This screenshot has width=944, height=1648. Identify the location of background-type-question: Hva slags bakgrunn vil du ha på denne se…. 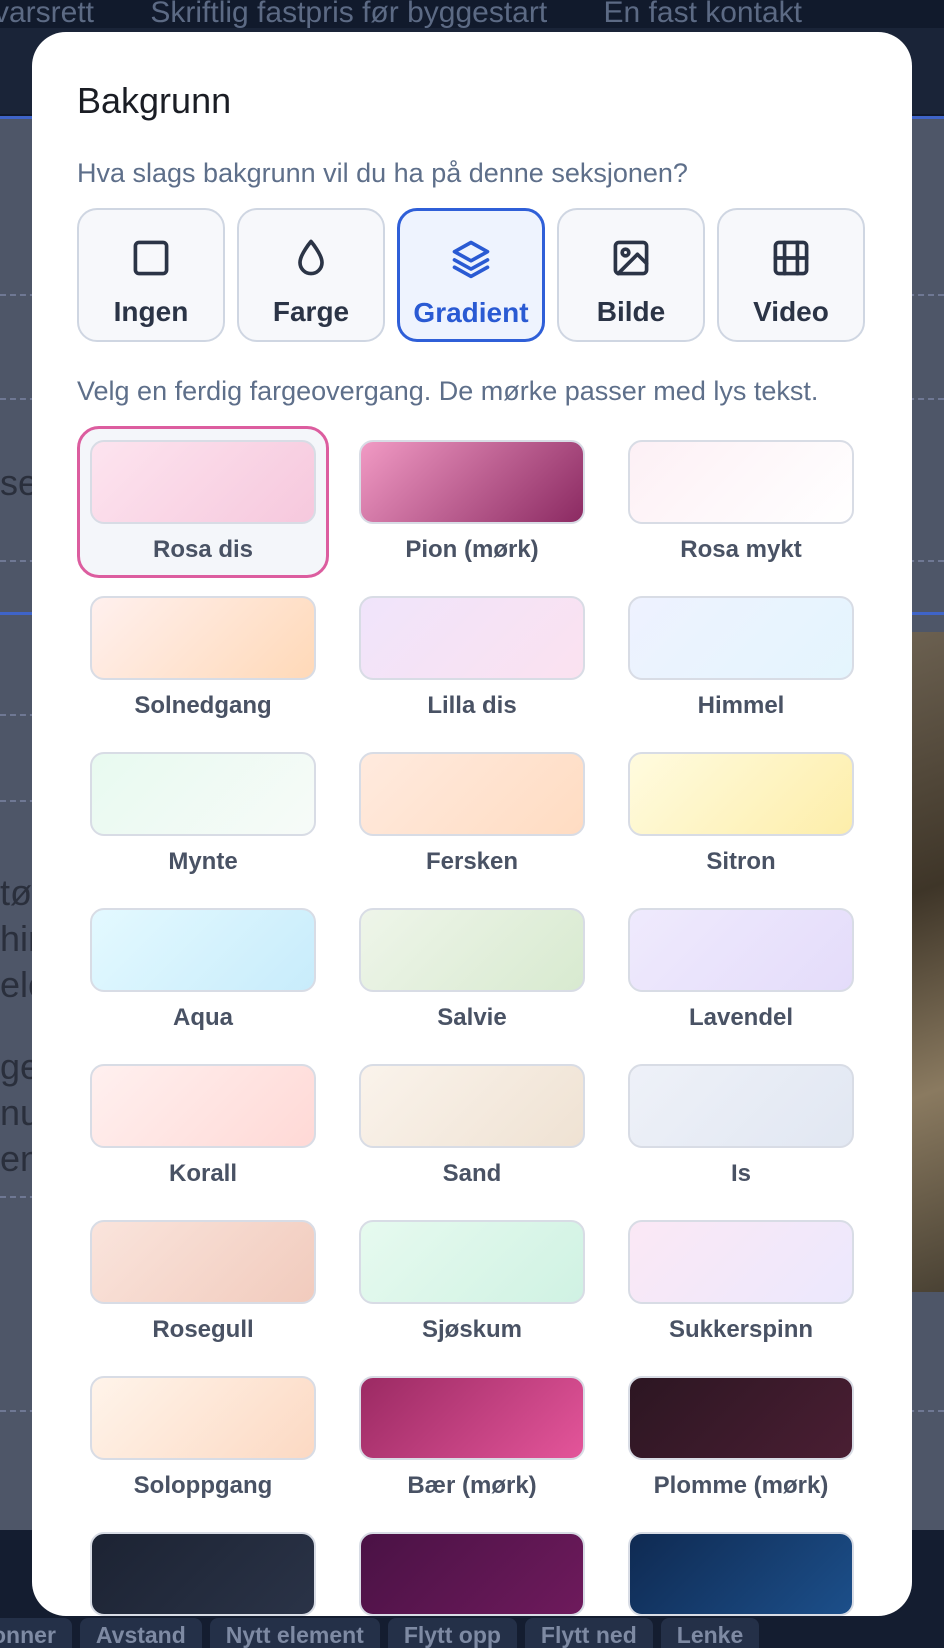
(382, 173).